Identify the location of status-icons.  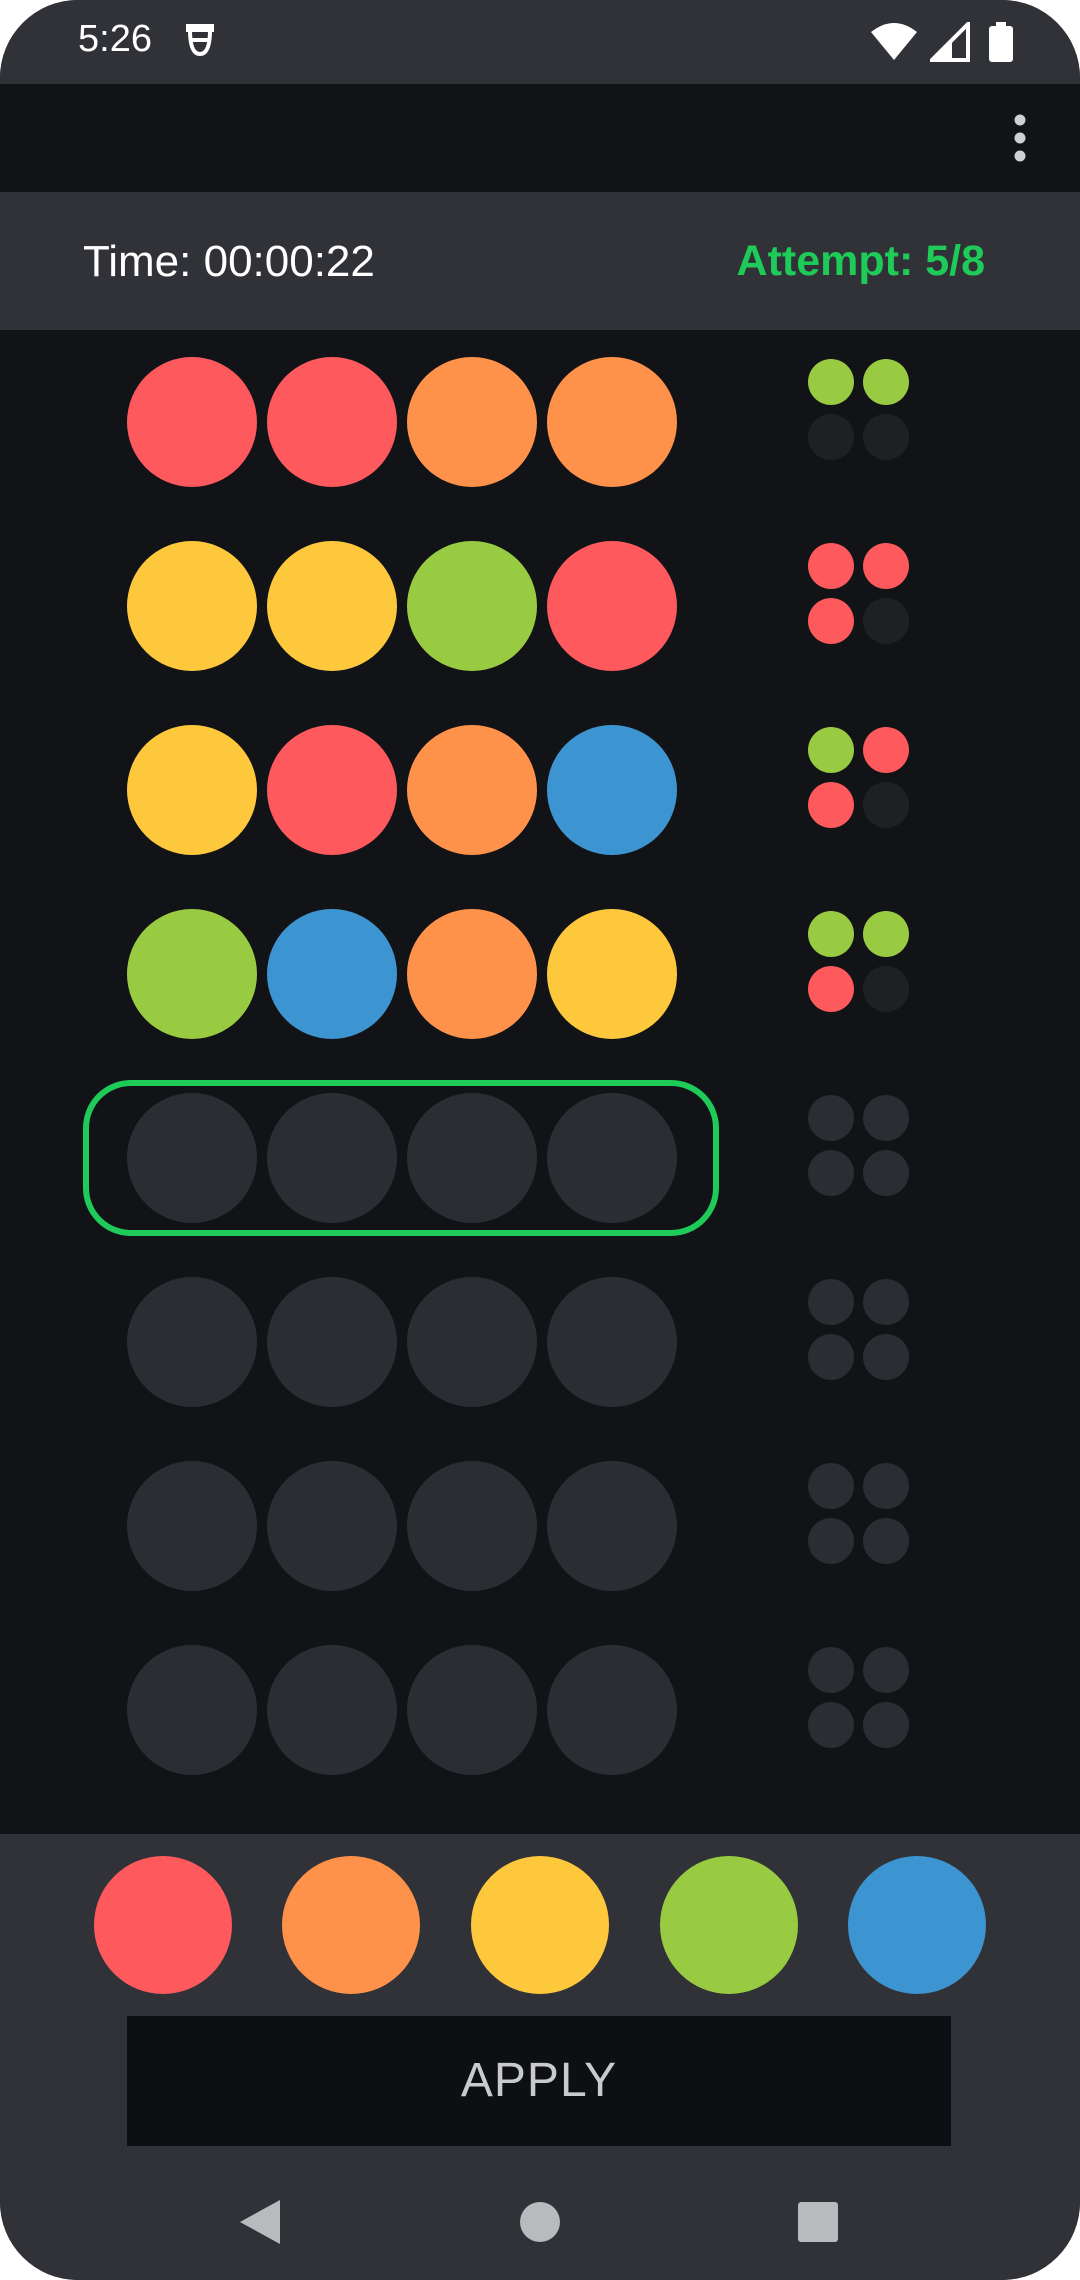
(942, 42).